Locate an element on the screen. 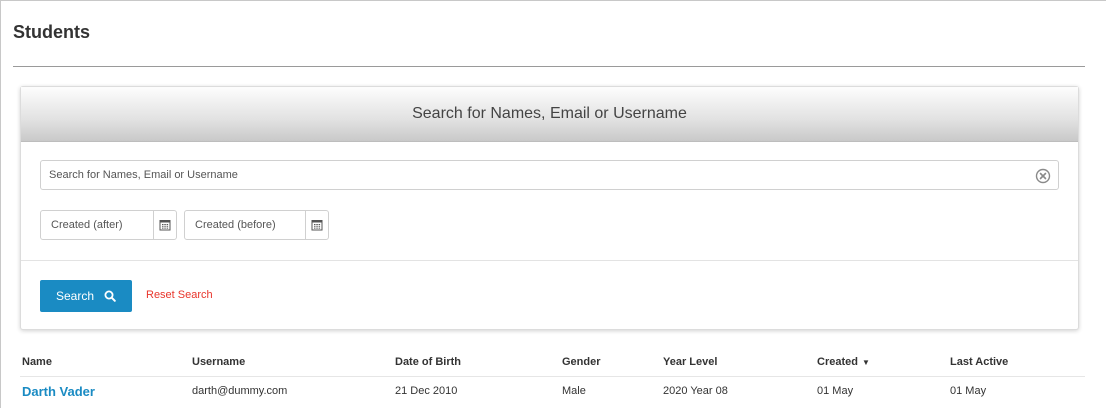 This screenshot has height=408, width=1106. cell-date-of-birth: 21 Dec 2010 is located at coordinates (426, 391).